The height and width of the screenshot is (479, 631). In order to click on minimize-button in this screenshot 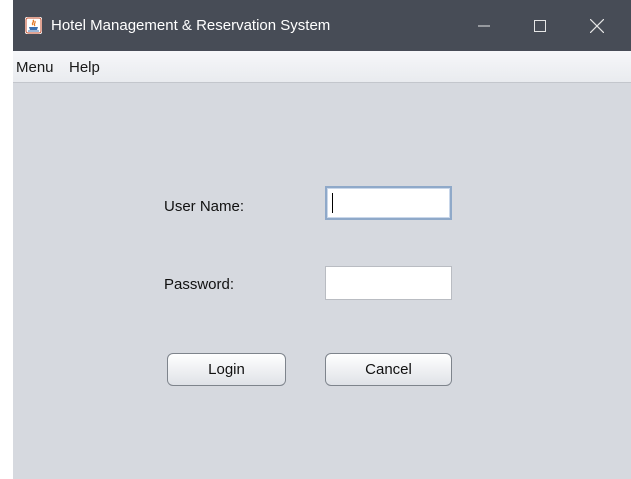, I will do `click(484, 25)`.